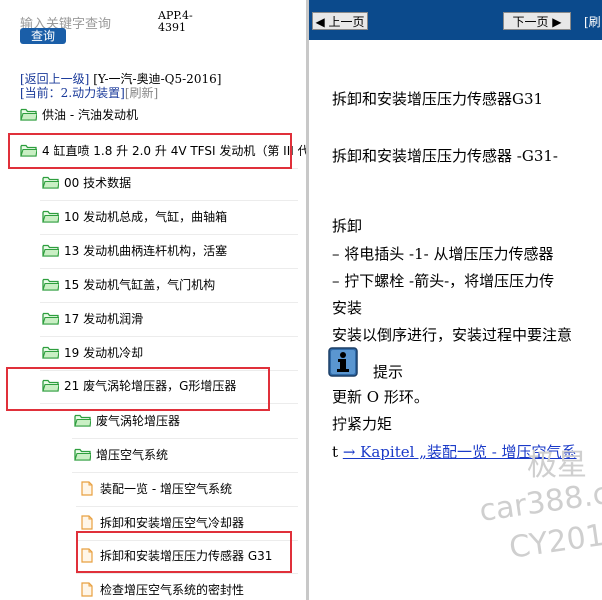  Describe the element at coordinates (343, 362) in the screenshot. I see `info-icon` at that location.